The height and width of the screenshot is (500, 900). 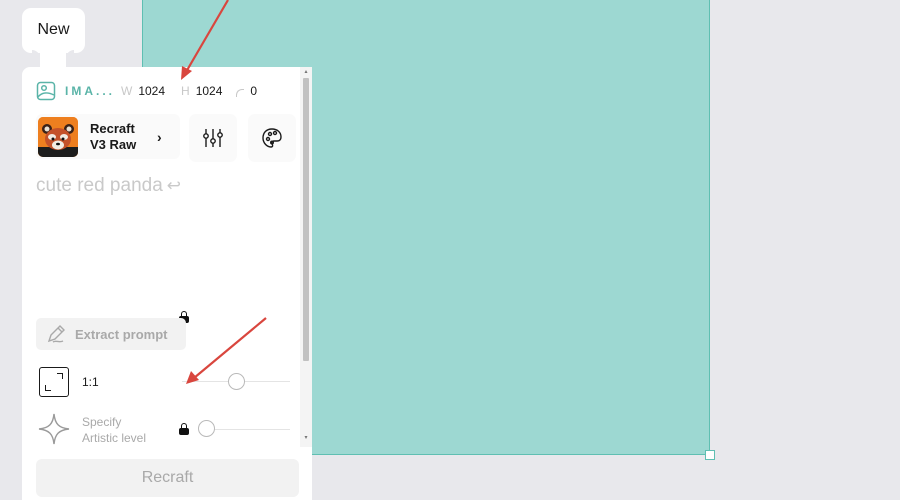 What do you see at coordinates (99, 185) in the screenshot?
I see `prompt-text: cute red panda` at bounding box center [99, 185].